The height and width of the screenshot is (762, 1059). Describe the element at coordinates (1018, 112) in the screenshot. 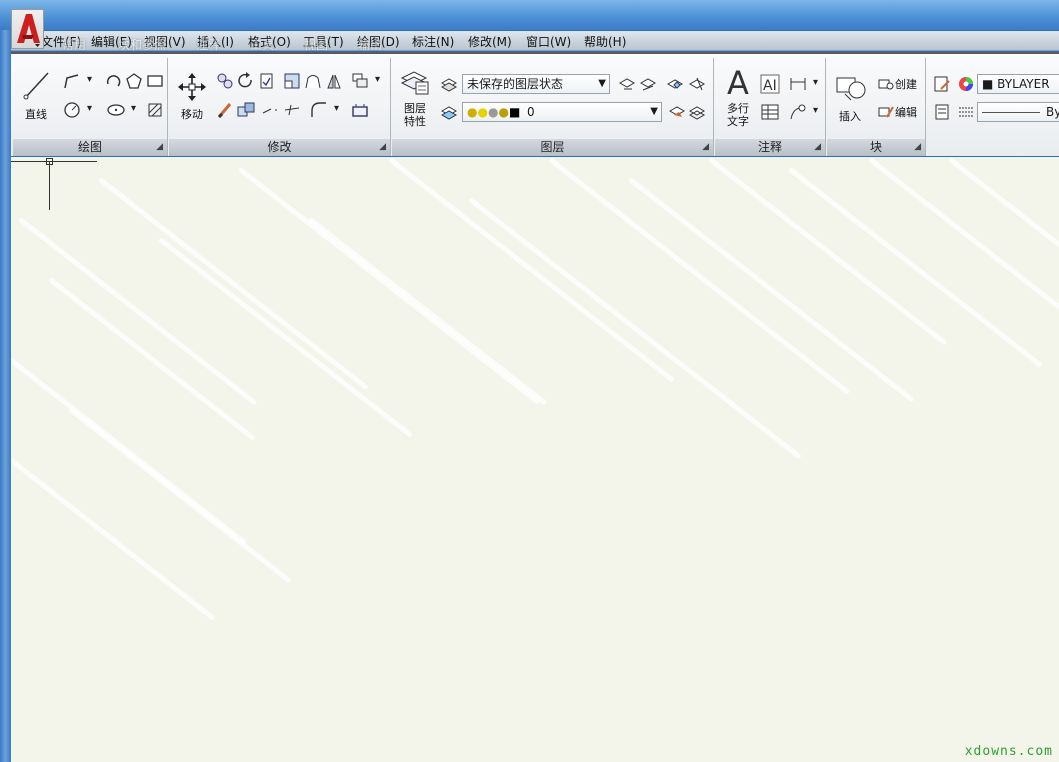

I see `linetype-dropdown: By` at that location.